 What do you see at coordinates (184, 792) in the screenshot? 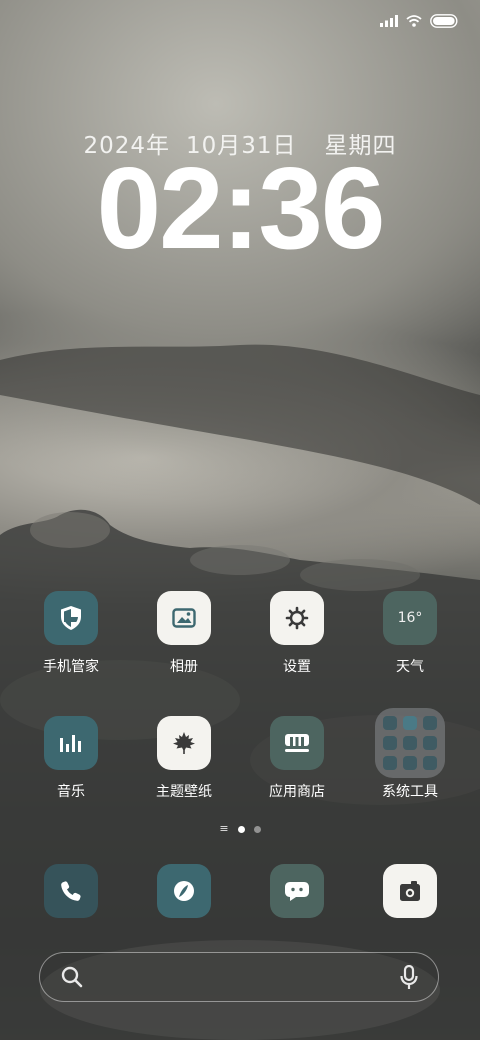
I see `app-label: 主题壁纸` at bounding box center [184, 792].